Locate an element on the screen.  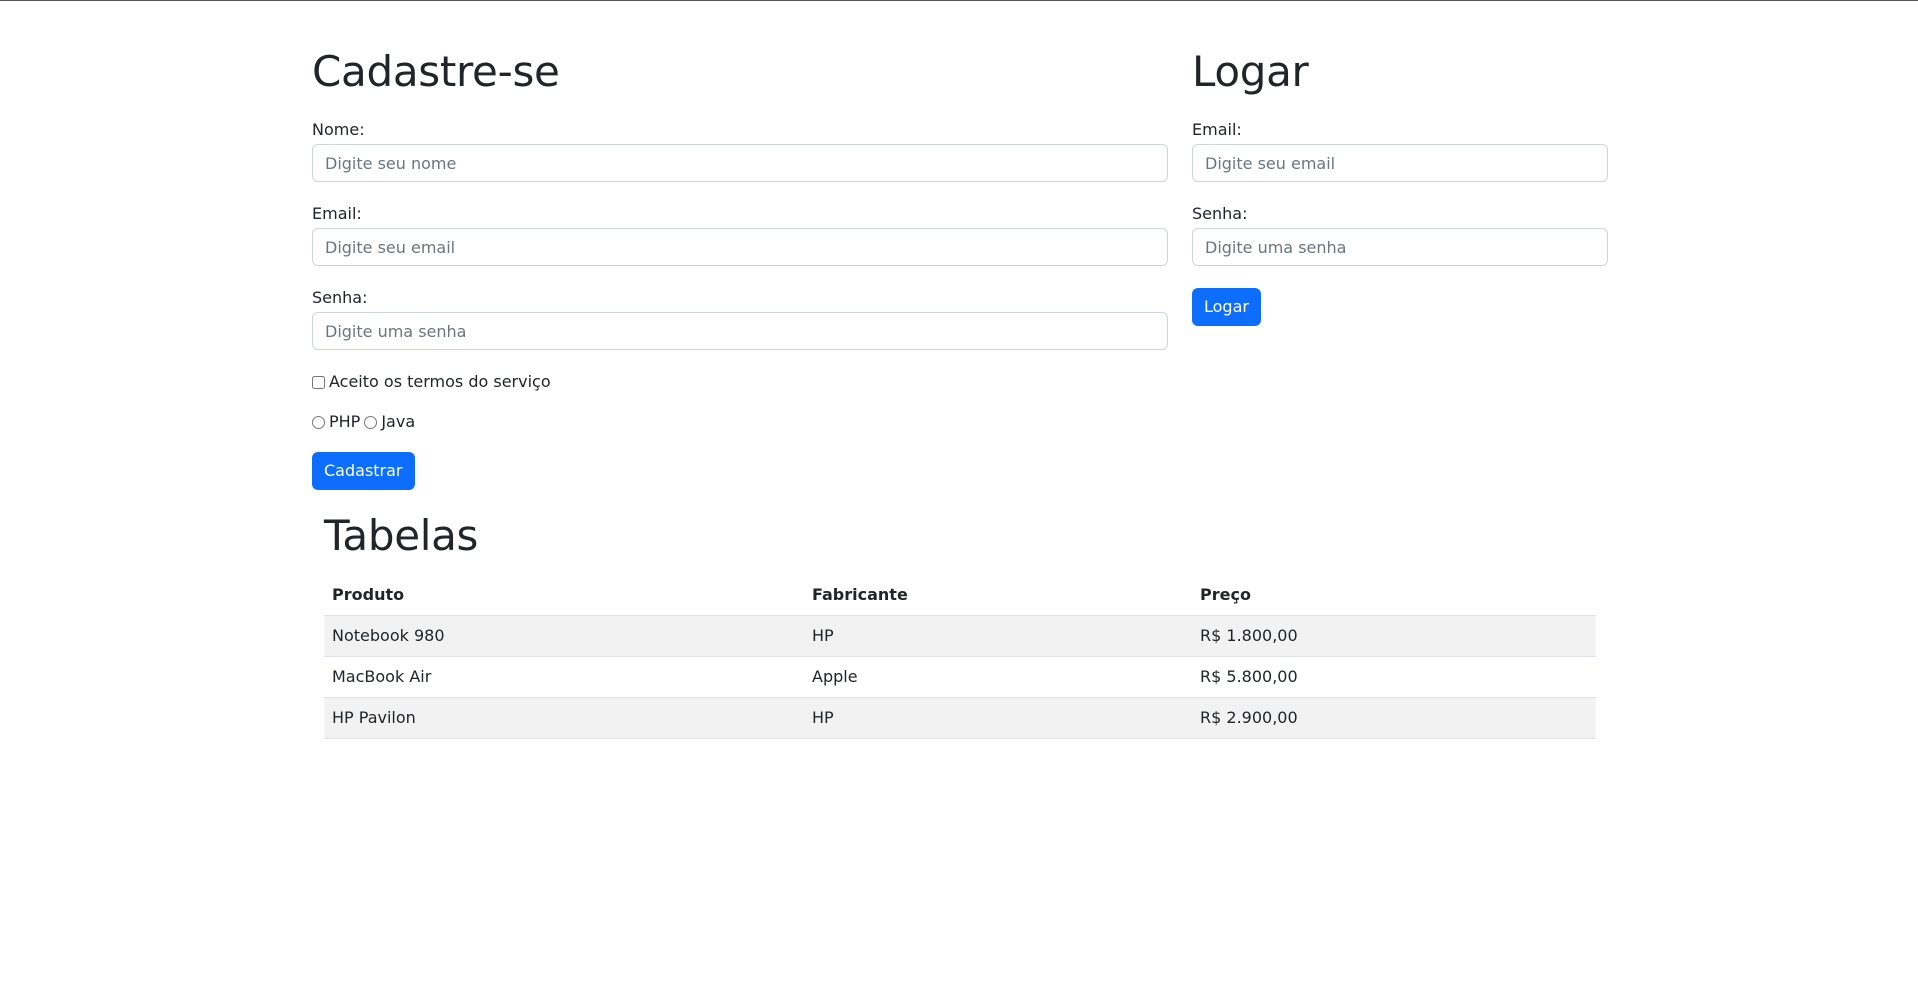
name-label: Nome: is located at coordinates (338, 129).